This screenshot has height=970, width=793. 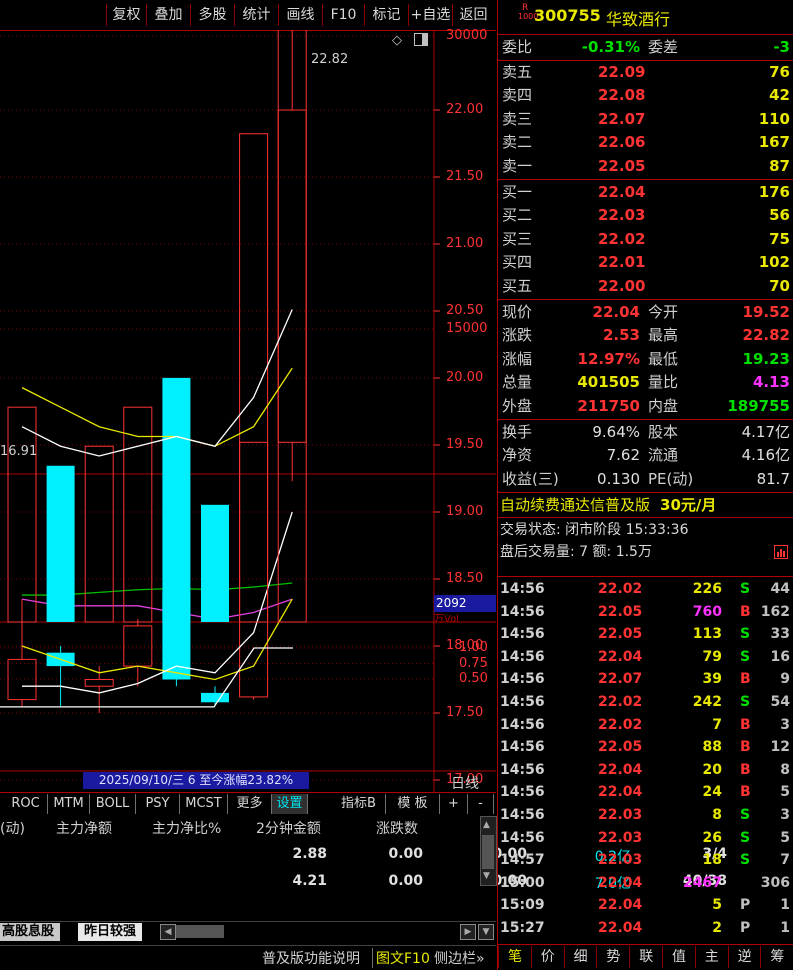 What do you see at coordinates (468, 932) in the screenshot?
I see `scroll-right-icon: ▶` at bounding box center [468, 932].